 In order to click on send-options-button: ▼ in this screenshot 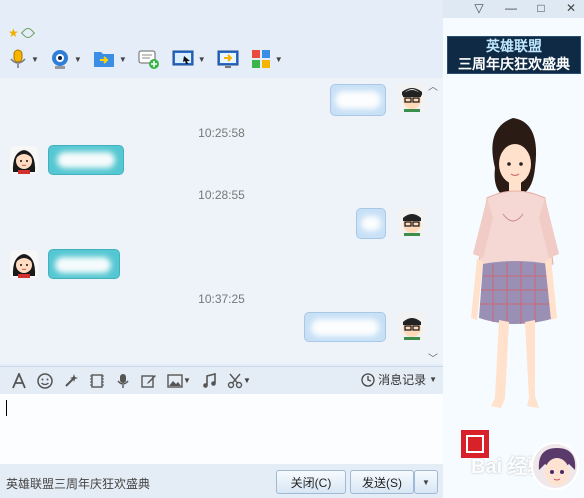, I will do `click(426, 482)`.